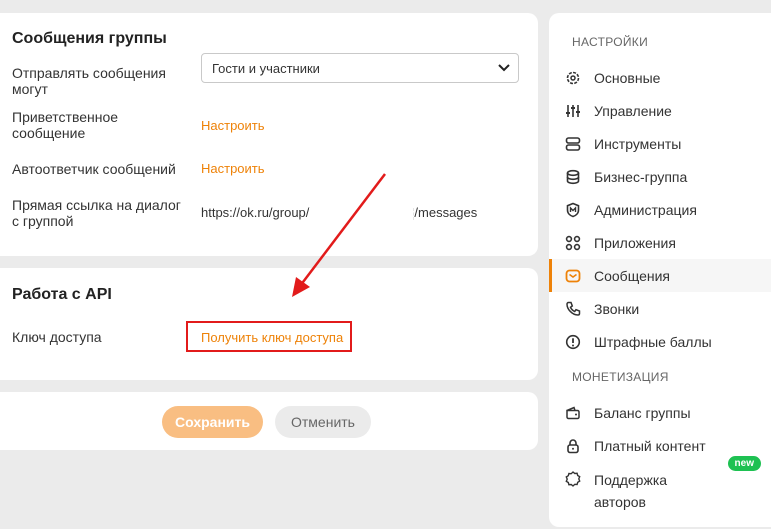 The height and width of the screenshot is (529, 771). I want to click on phone-icon, so click(573, 309).